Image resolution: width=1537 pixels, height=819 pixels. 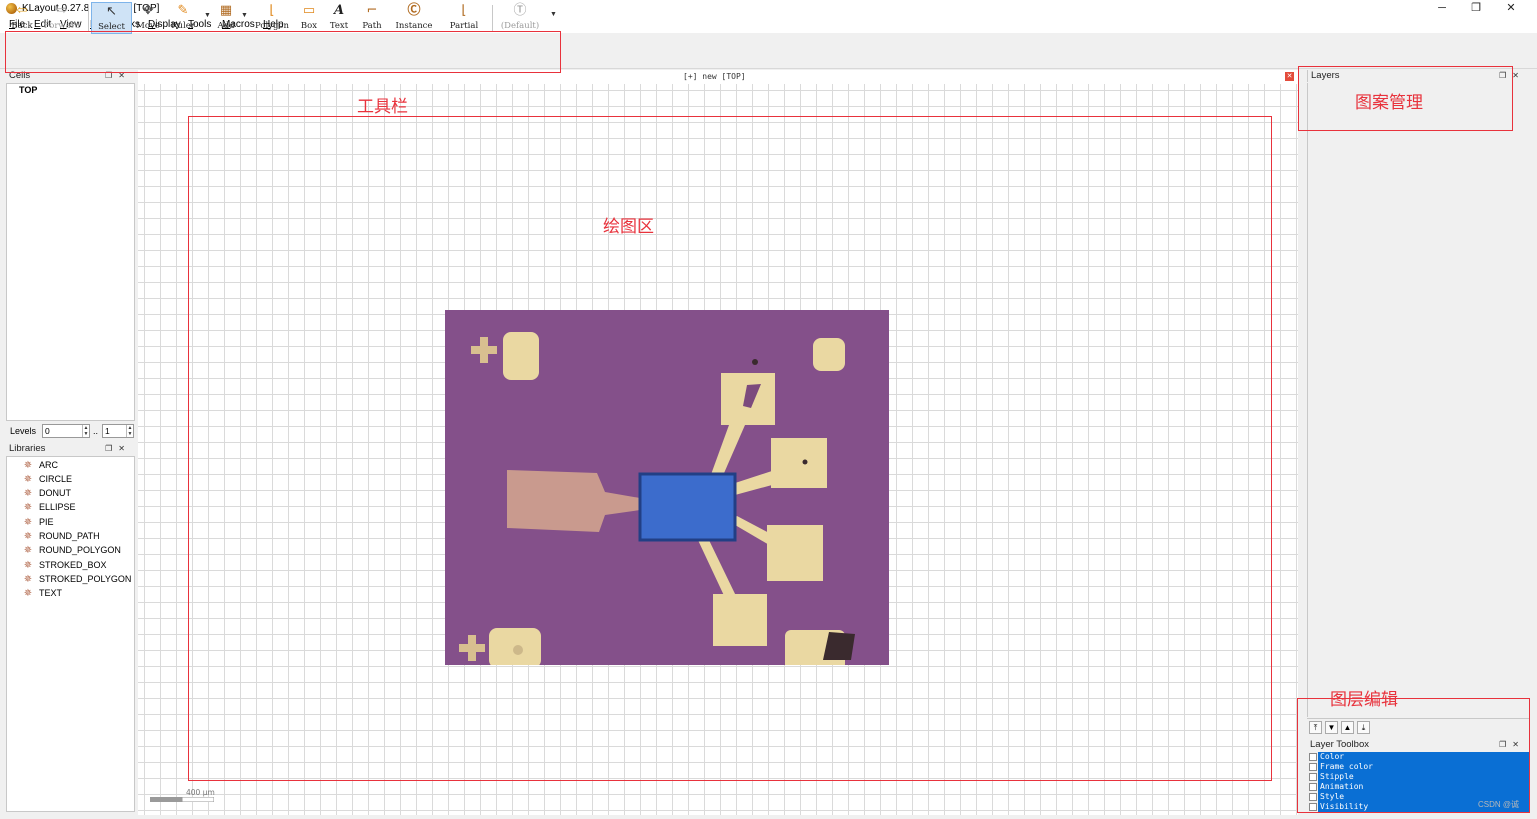 I want to click on minimize-button: ─, so click(x=1442, y=9).